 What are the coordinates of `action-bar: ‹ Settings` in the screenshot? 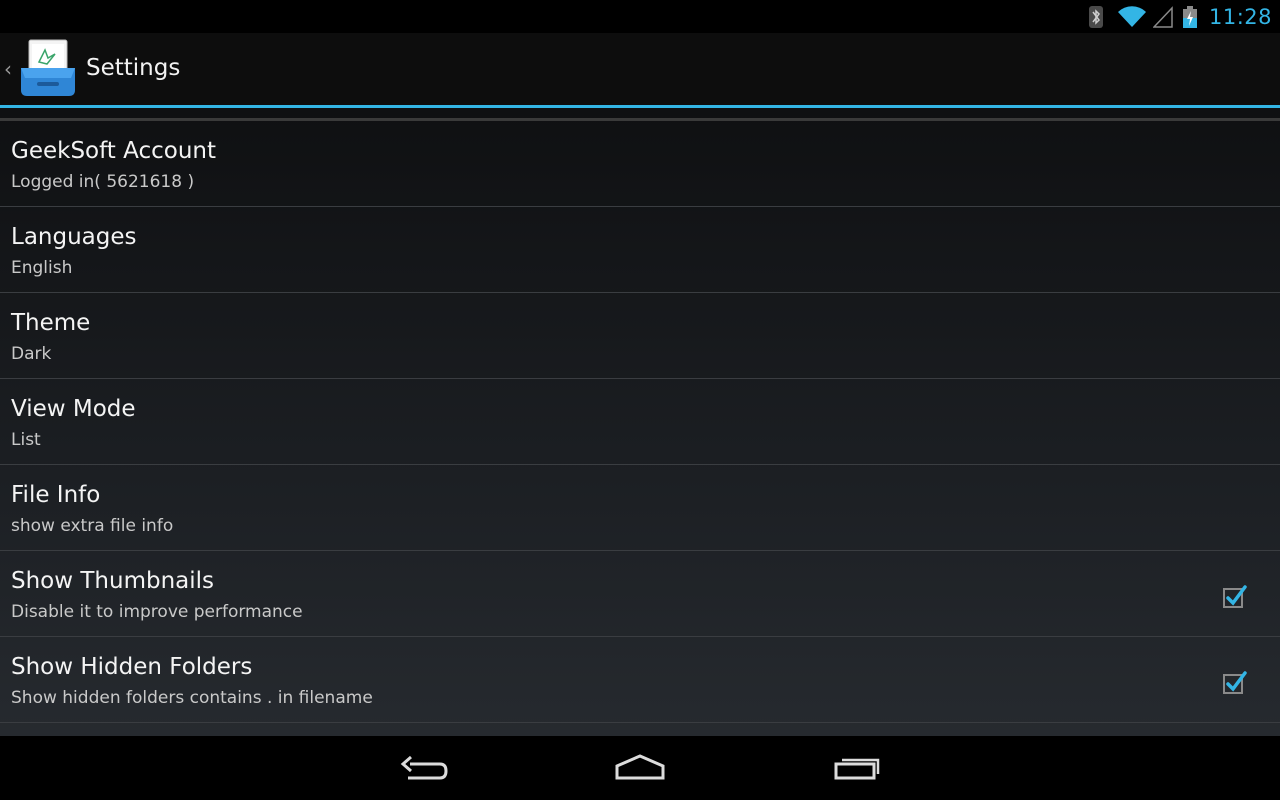 It's located at (640, 69).